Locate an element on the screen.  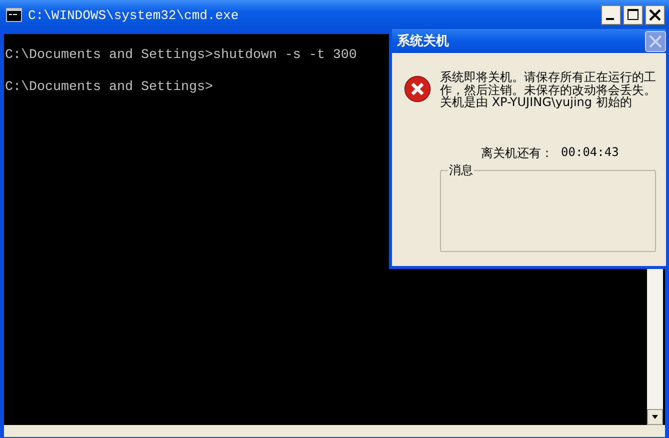
group-label: 消息 is located at coordinates (461, 169).